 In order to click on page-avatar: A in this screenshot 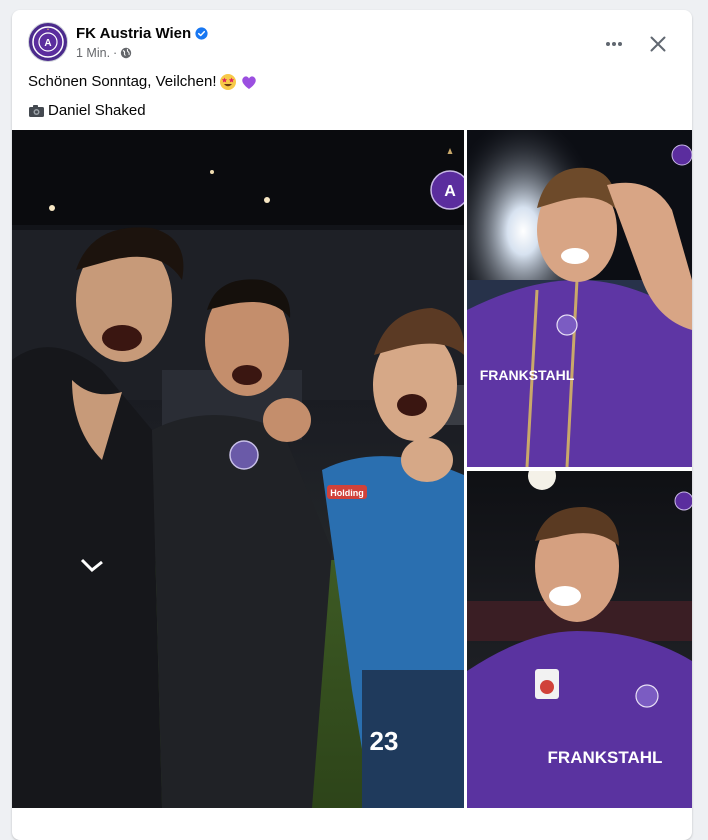, I will do `click(48, 42)`.